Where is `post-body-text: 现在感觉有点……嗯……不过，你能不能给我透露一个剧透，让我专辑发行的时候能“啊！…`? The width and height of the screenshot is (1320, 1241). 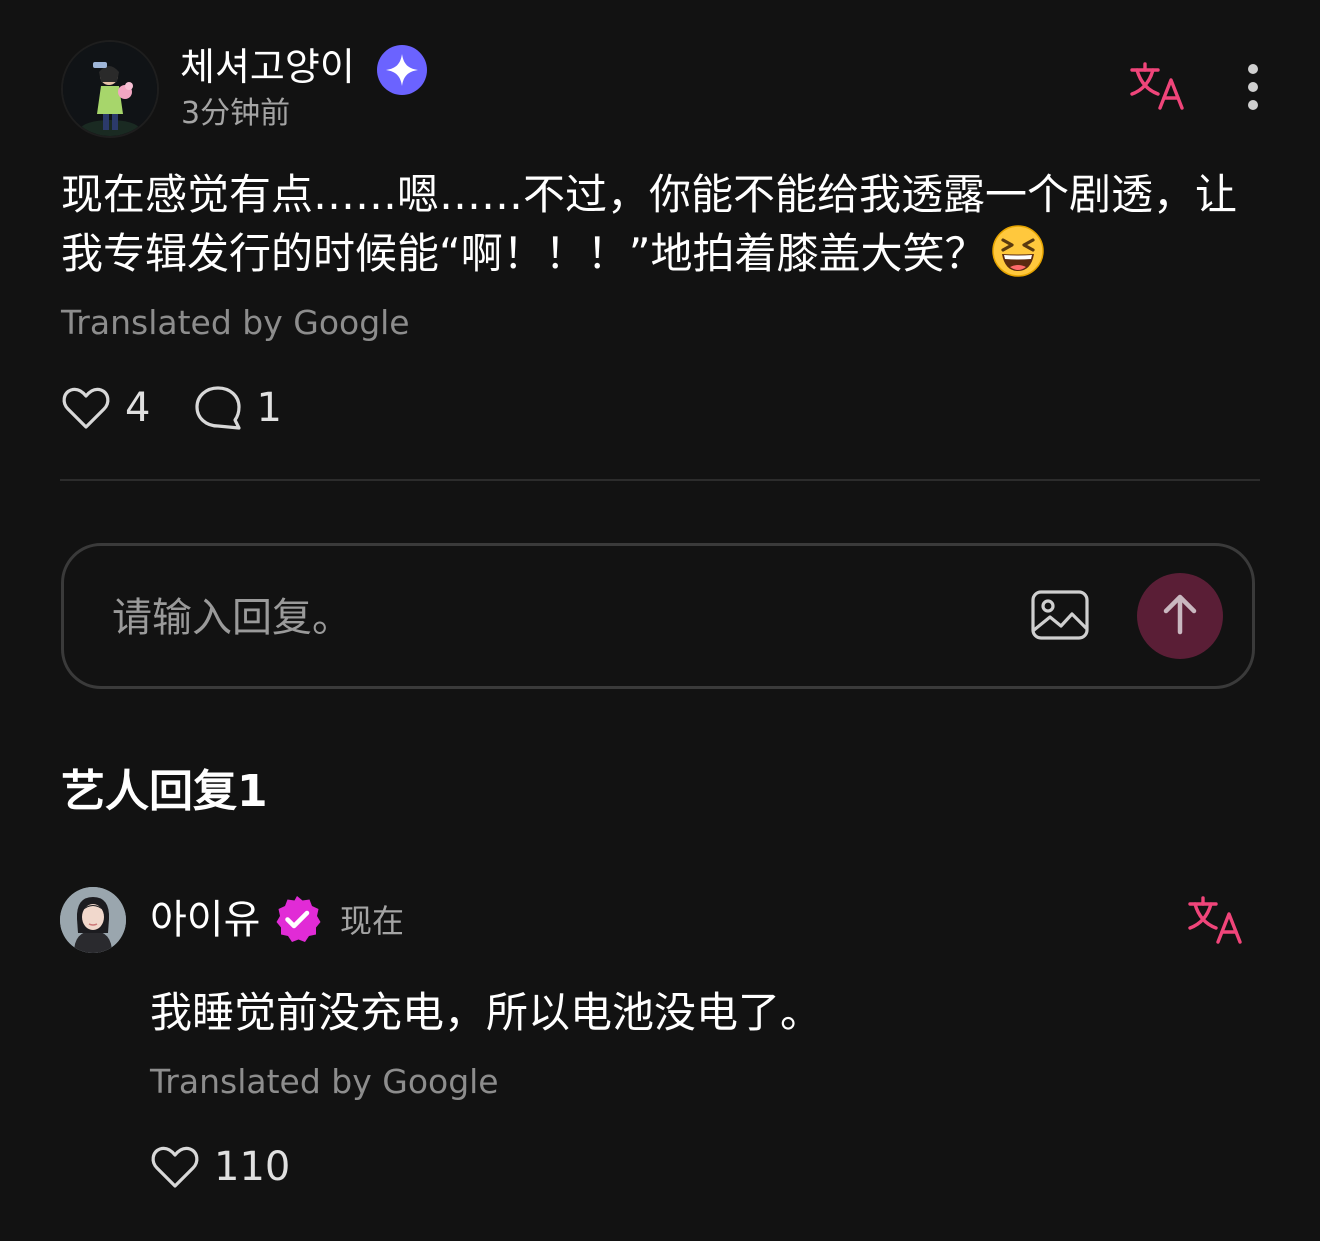
post-body-text: 现在感觉有点……嗯……不过，你能不能给我透露一个剧透，让我专辑发行的时候能“啊！… is located at coordinates (649, 224).